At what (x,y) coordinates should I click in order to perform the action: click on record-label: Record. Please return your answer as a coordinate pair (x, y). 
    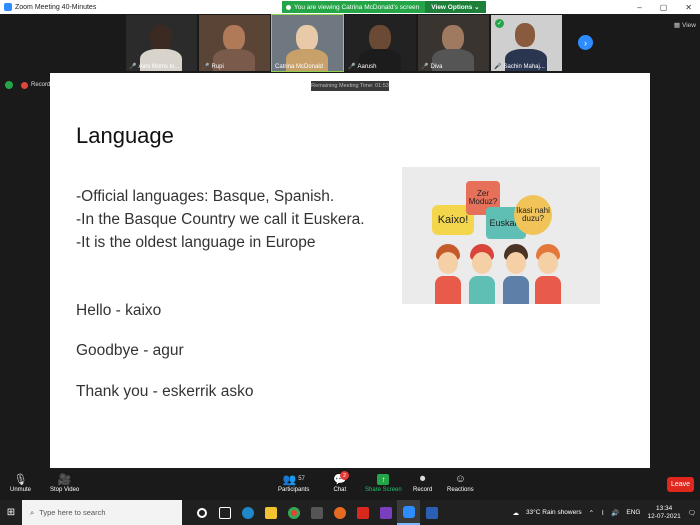
    Looking at the image, I should click on (423, 490).